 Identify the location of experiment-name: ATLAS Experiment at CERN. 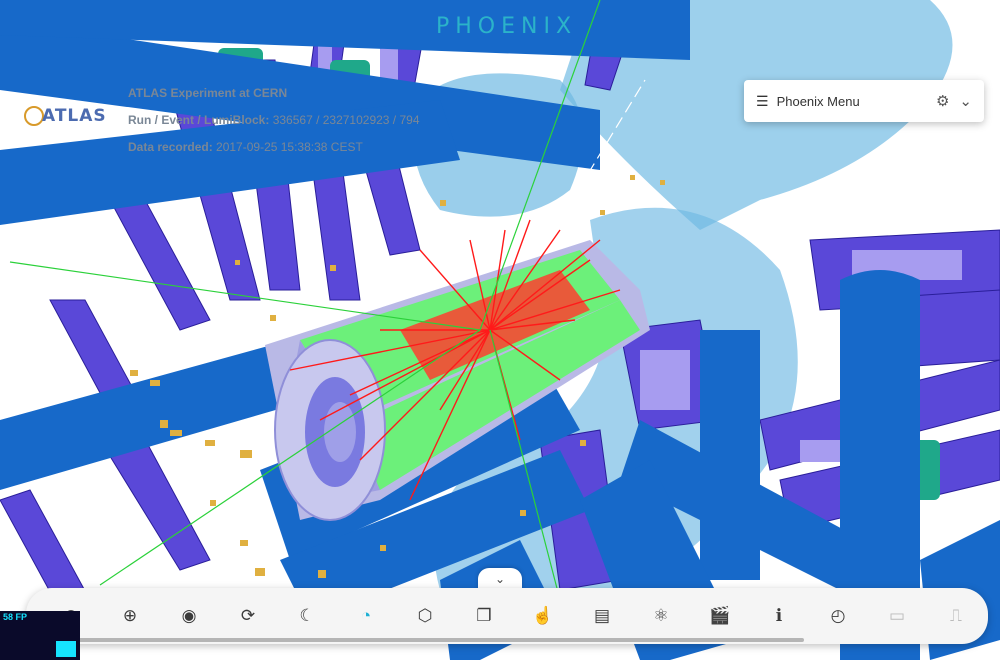
(208, 93).